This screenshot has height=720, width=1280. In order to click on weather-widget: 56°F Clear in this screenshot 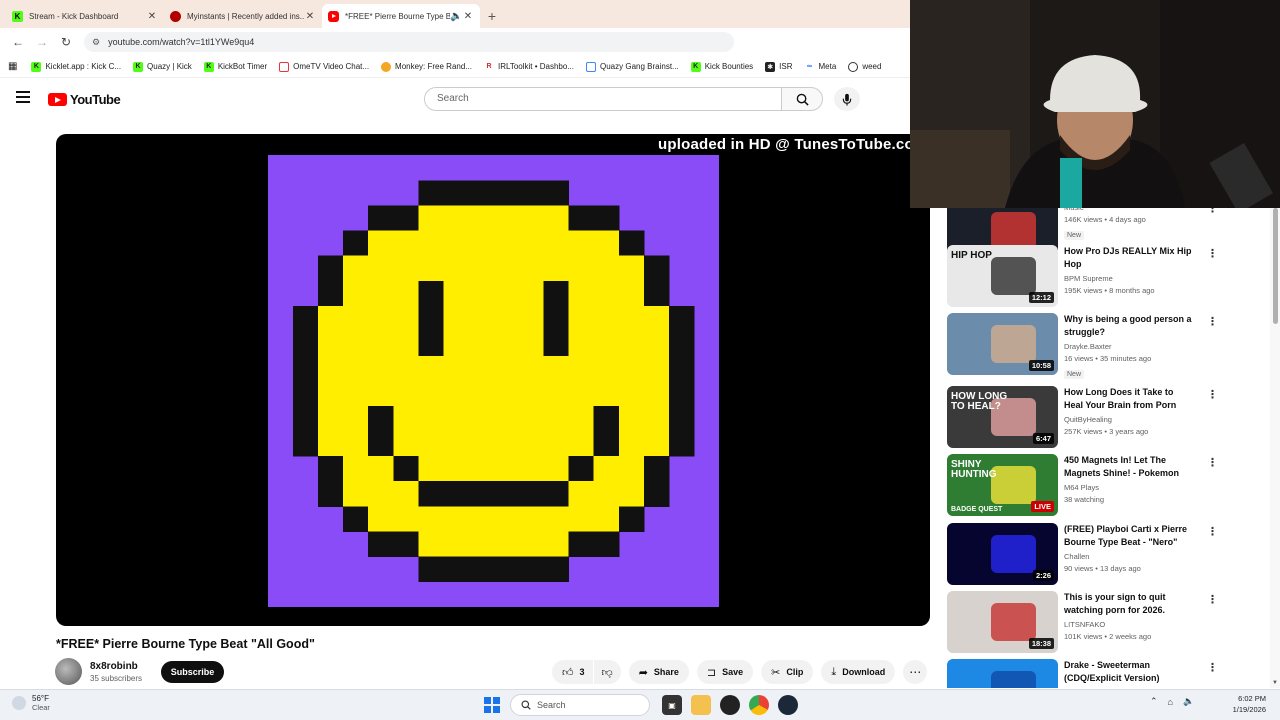, I will do `click(31, 703)`.